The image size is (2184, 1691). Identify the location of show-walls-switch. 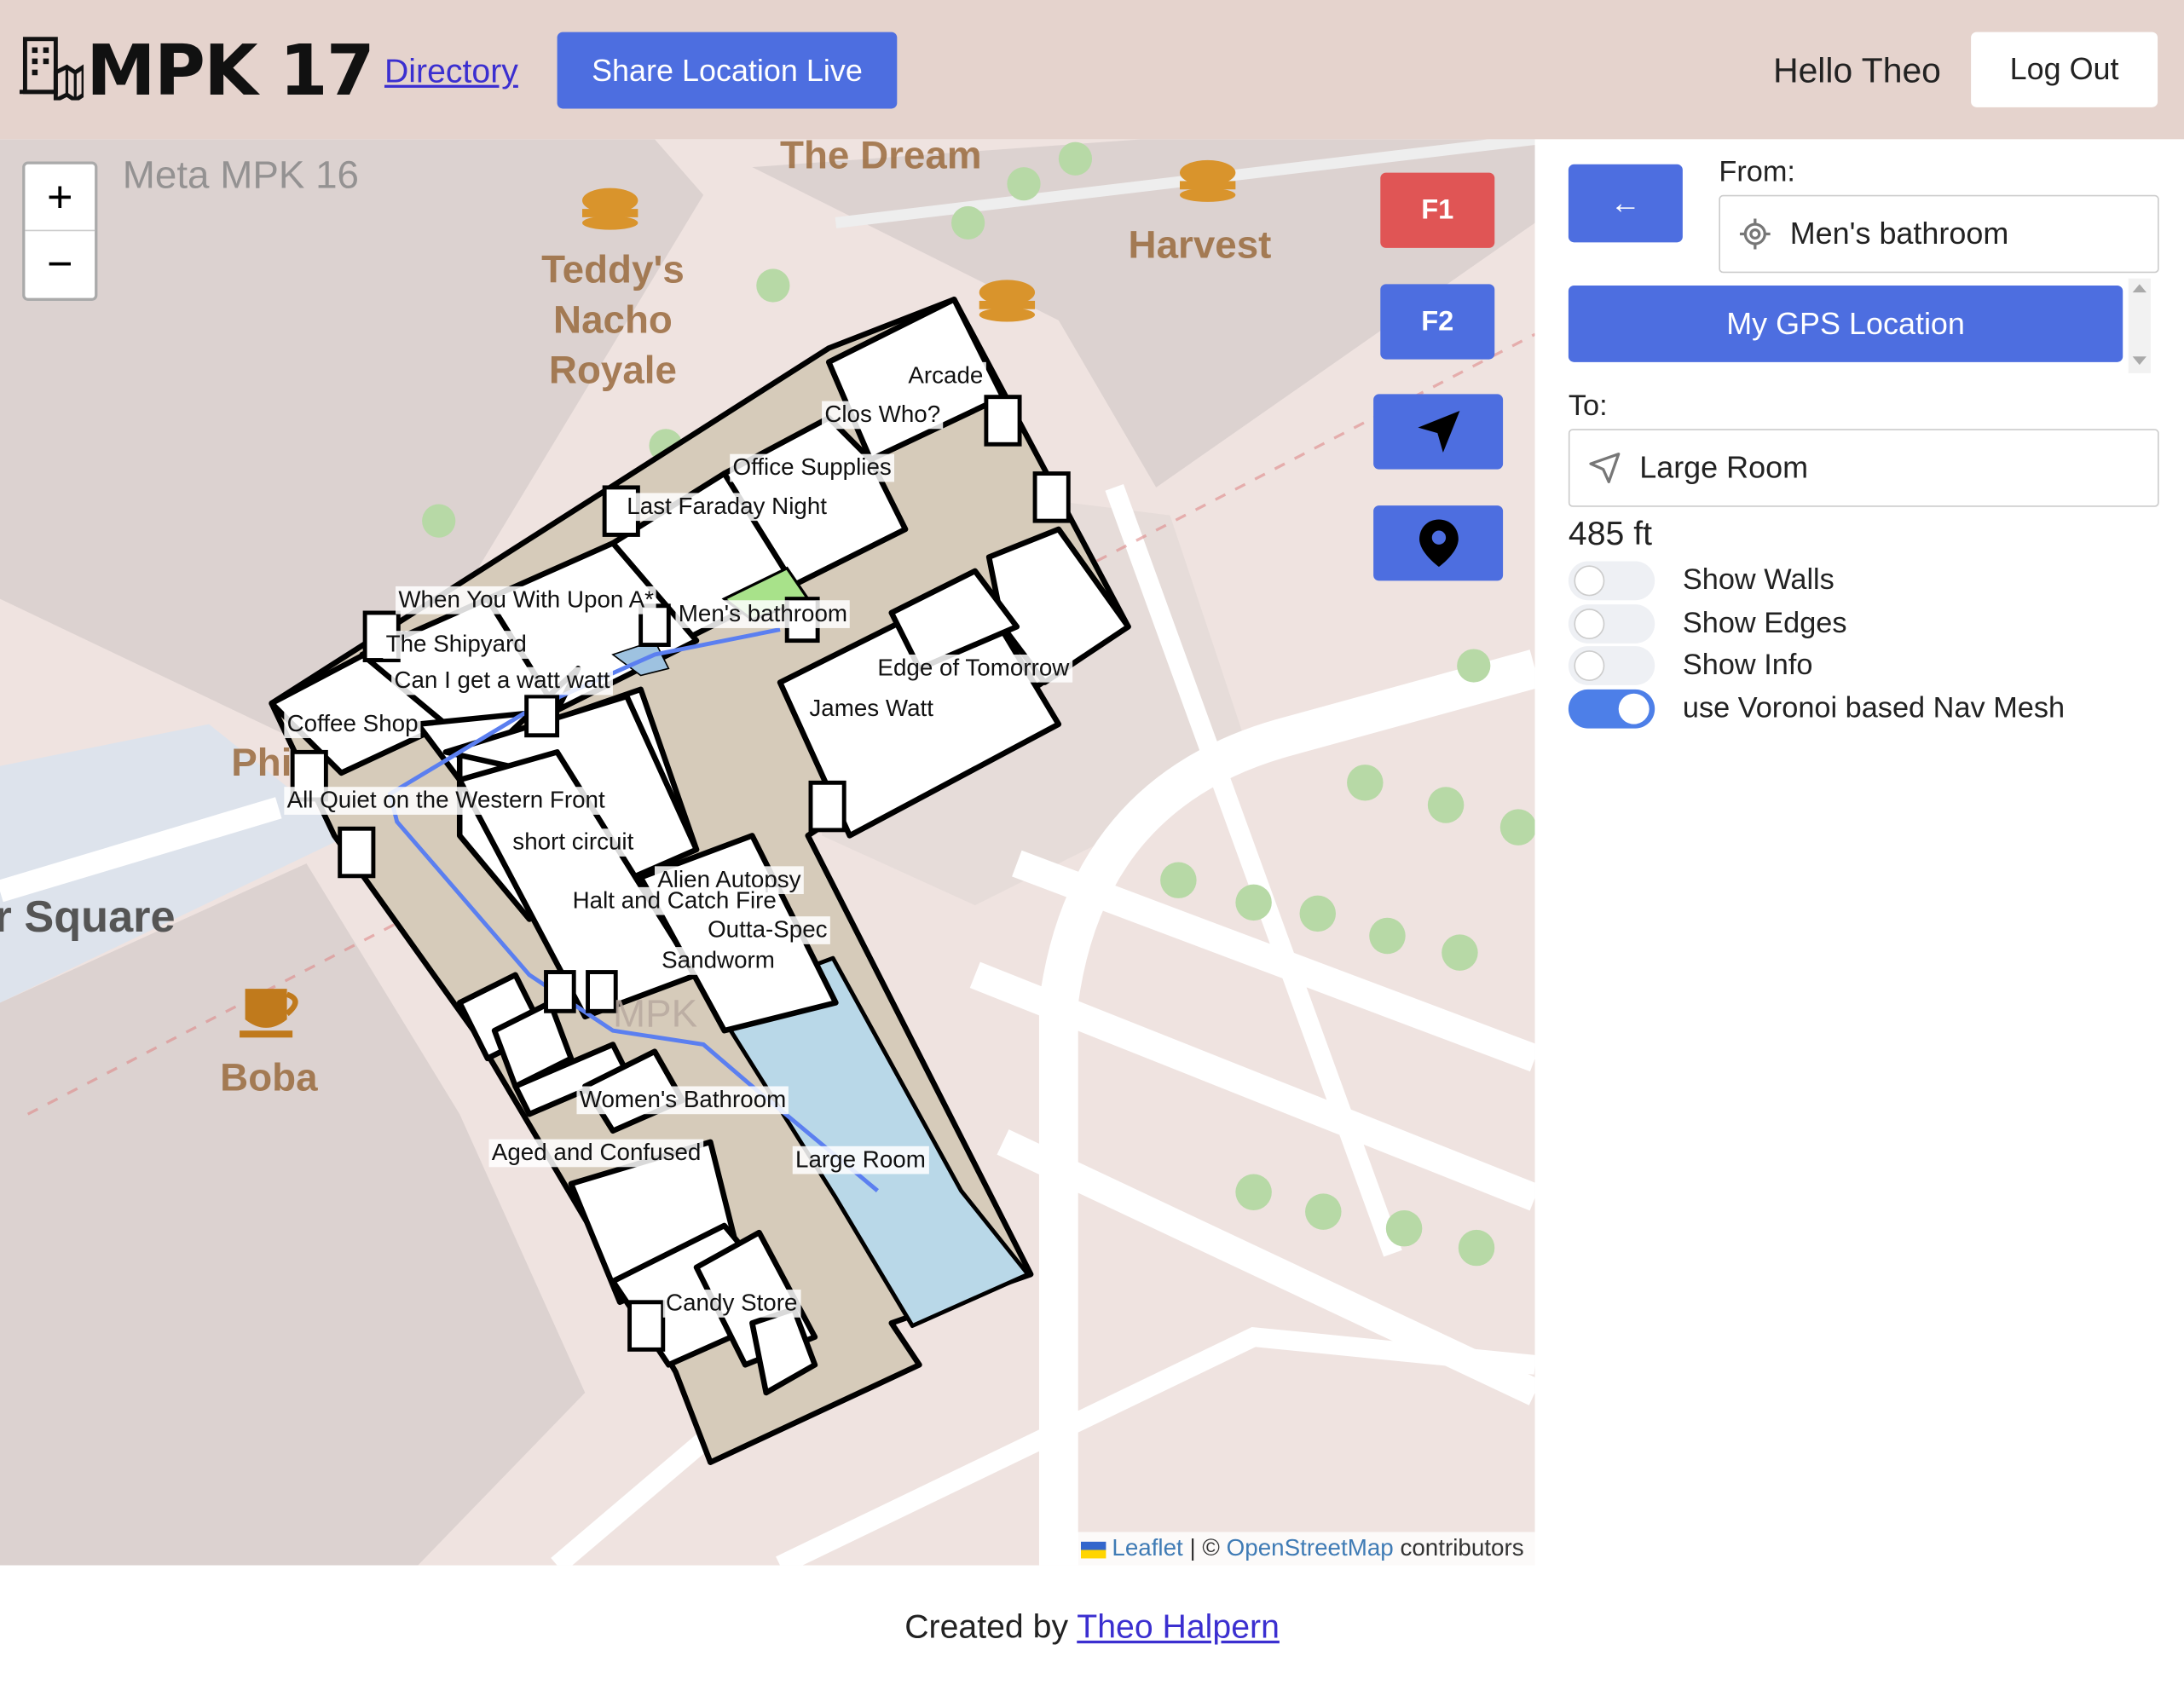
(1611, 581).